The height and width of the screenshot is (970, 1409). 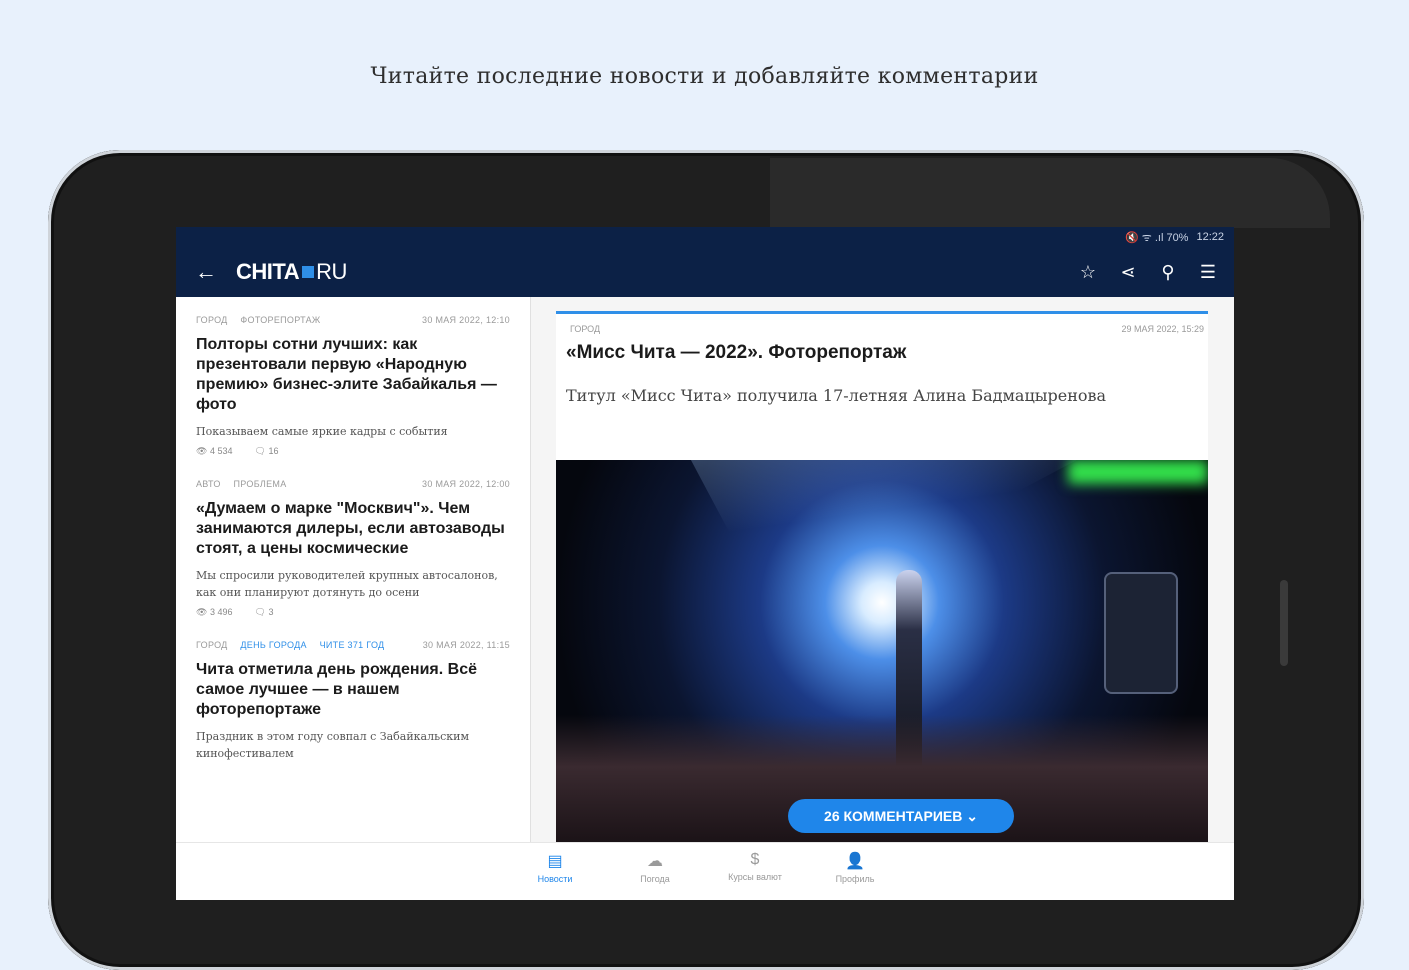 I want to click on nav-label: Курсы валют, so click(x=755, y=877).